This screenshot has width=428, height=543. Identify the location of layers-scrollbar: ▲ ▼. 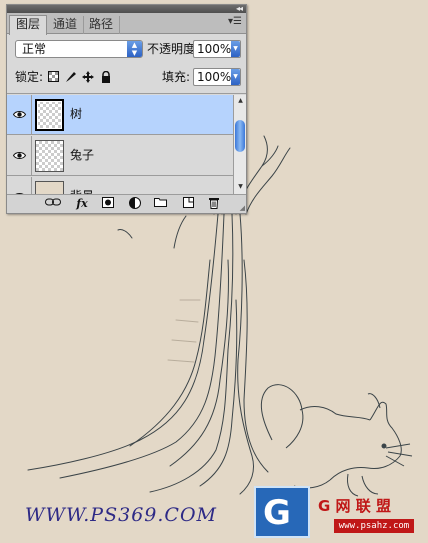
(239, 144).